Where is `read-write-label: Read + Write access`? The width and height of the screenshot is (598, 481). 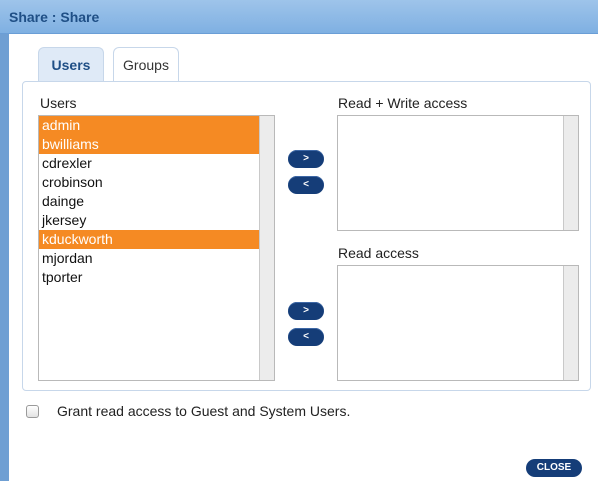 read-write-label: Read + Write access is located at coordinates (403, 103).